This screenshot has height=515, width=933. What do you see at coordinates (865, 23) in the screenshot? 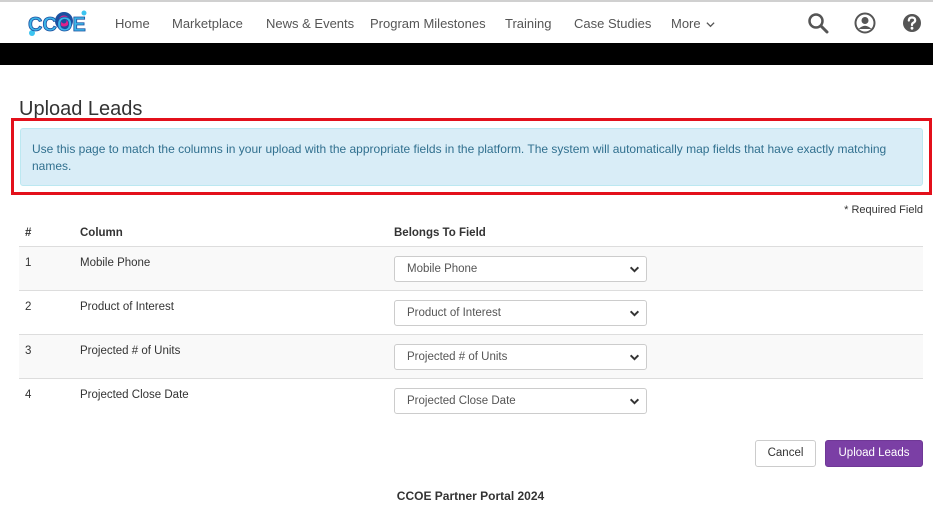
I see `user-account-icon` at bounding box center [865, 23].